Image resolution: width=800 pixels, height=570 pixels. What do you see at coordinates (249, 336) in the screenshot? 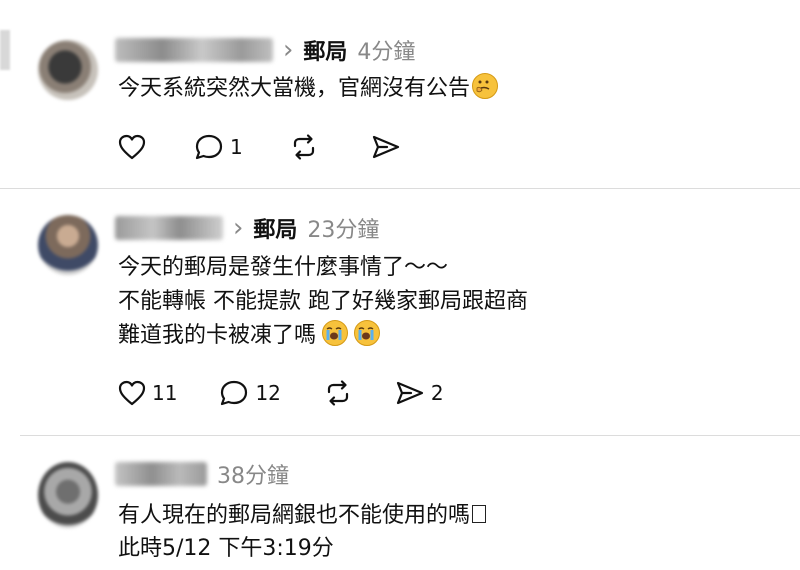
I see `post-text-line: 難道我的卡被凍了嗎` at bounding box center [249, 336].